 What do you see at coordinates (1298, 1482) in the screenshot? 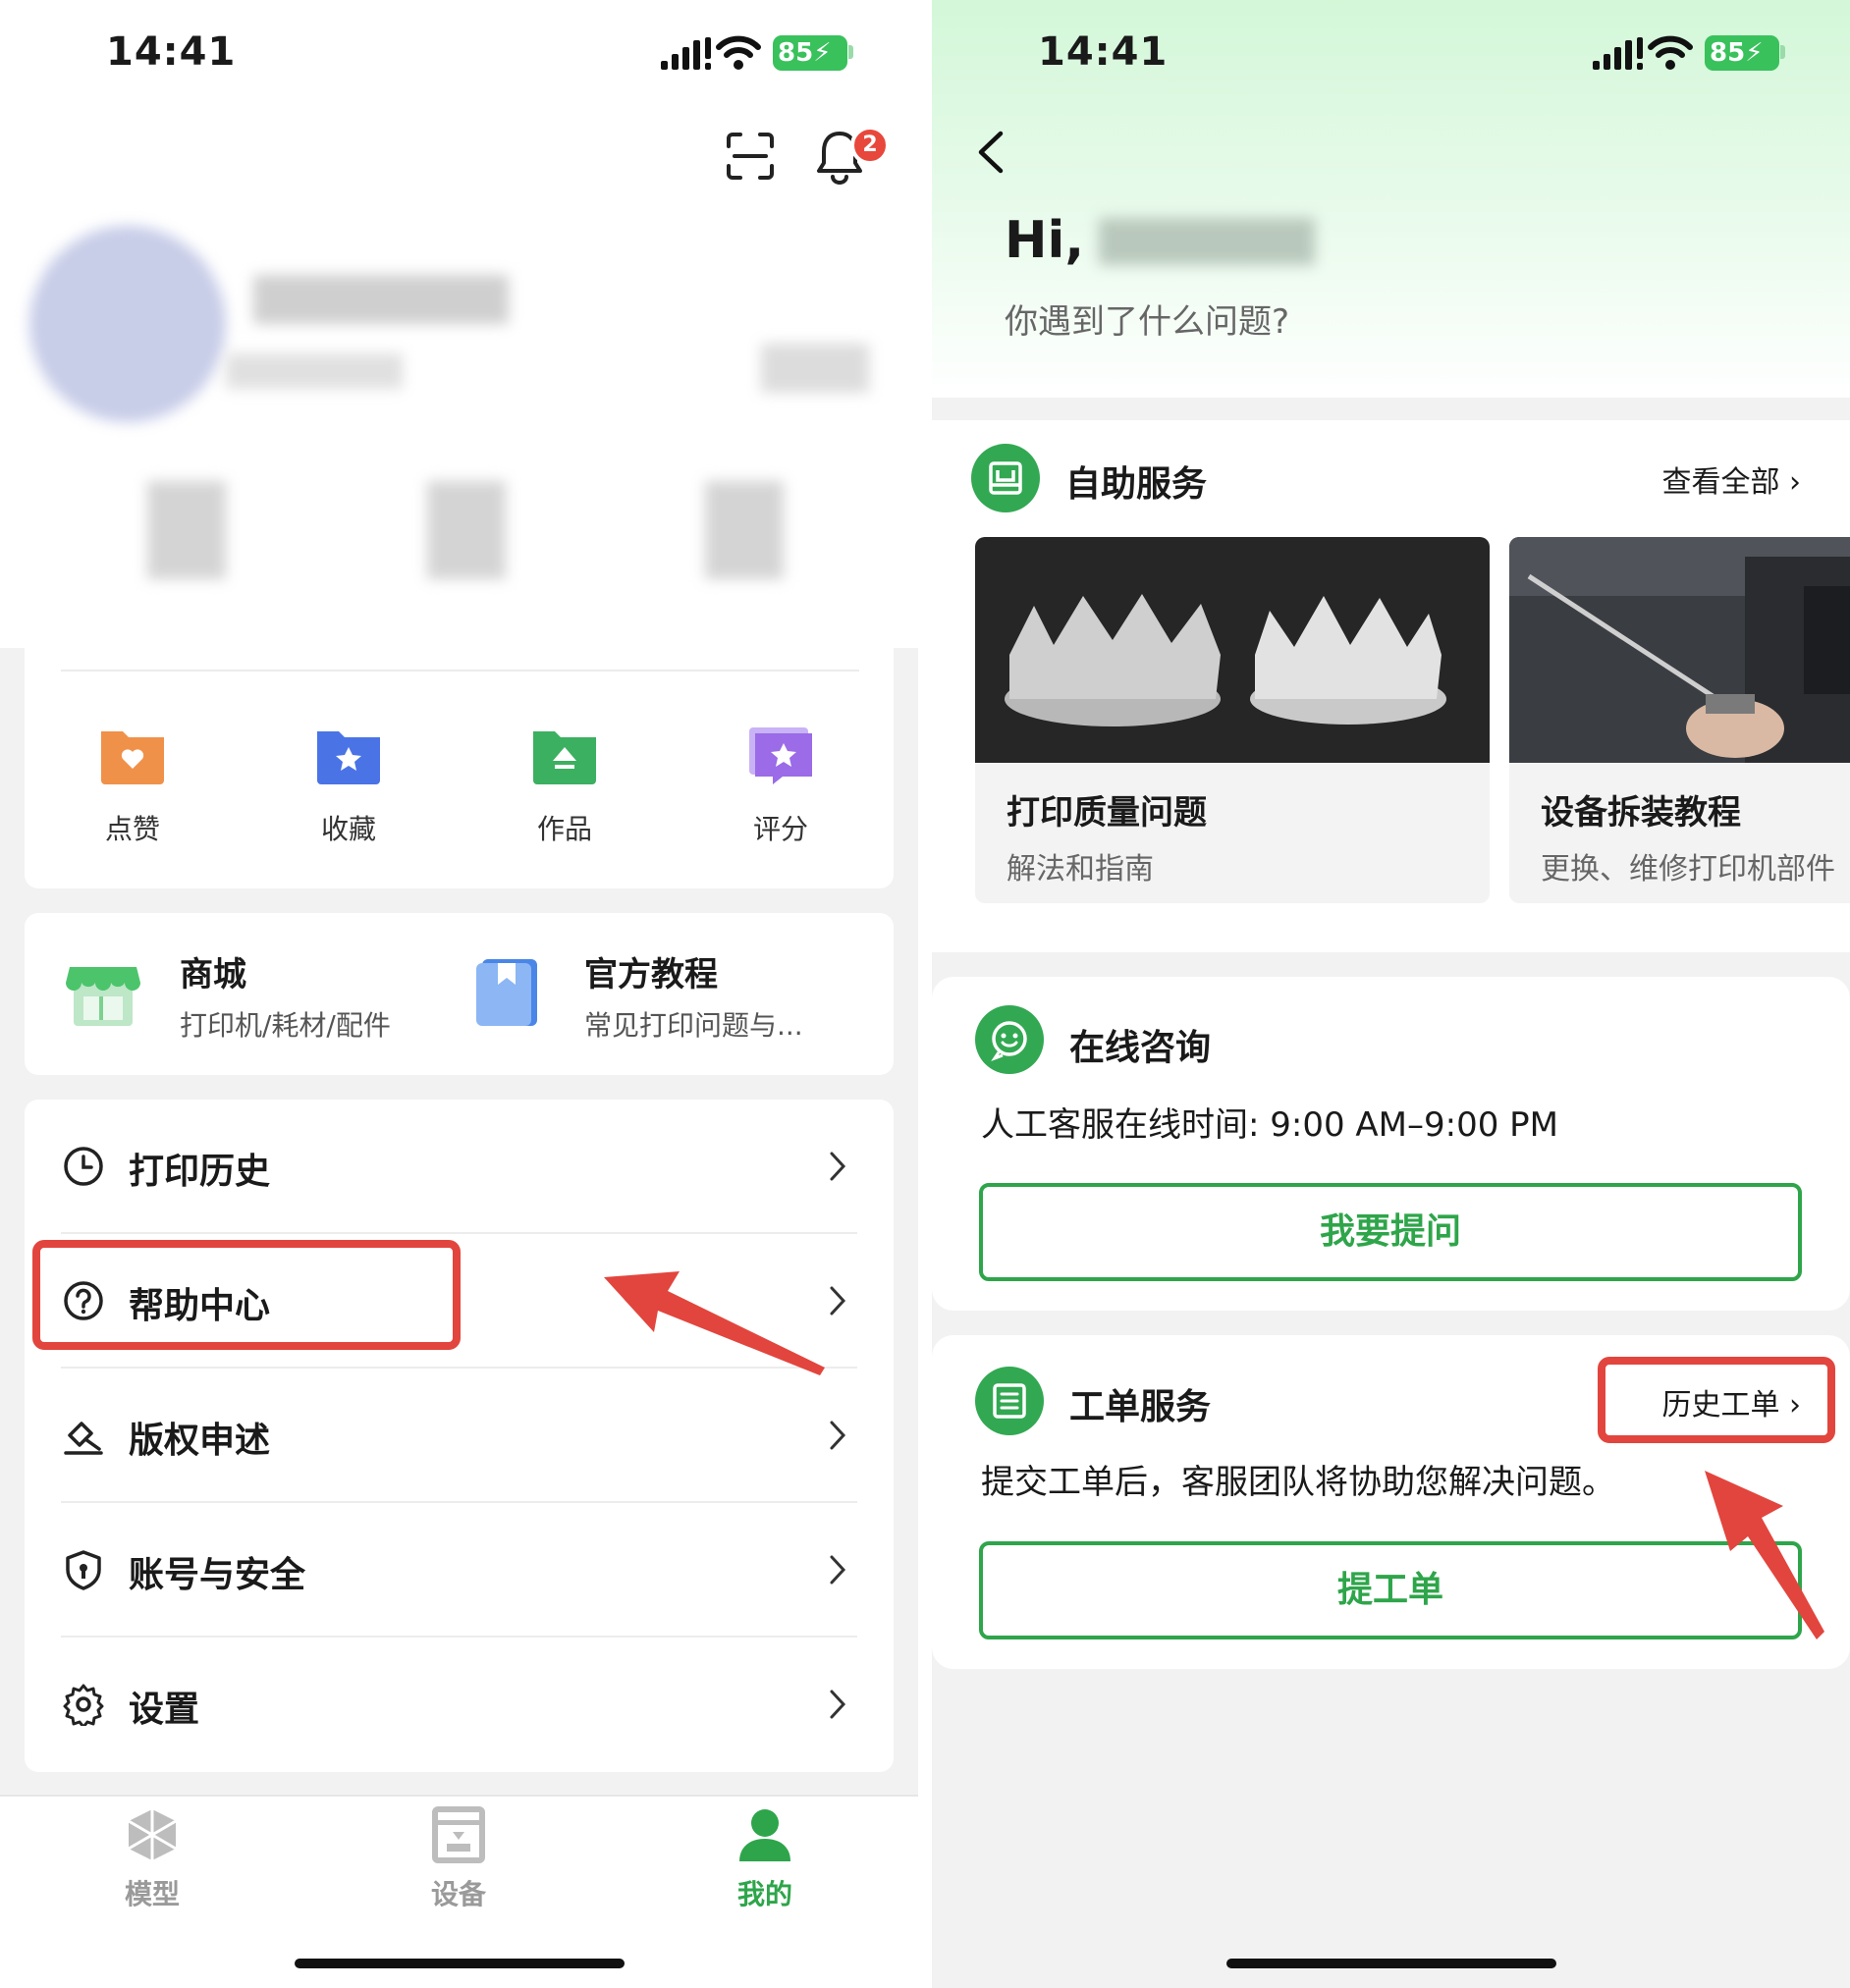
I see `ticket-description: 提交工单后，客服团队将协助您解决问题。` at bounding box center [1298, 1482].